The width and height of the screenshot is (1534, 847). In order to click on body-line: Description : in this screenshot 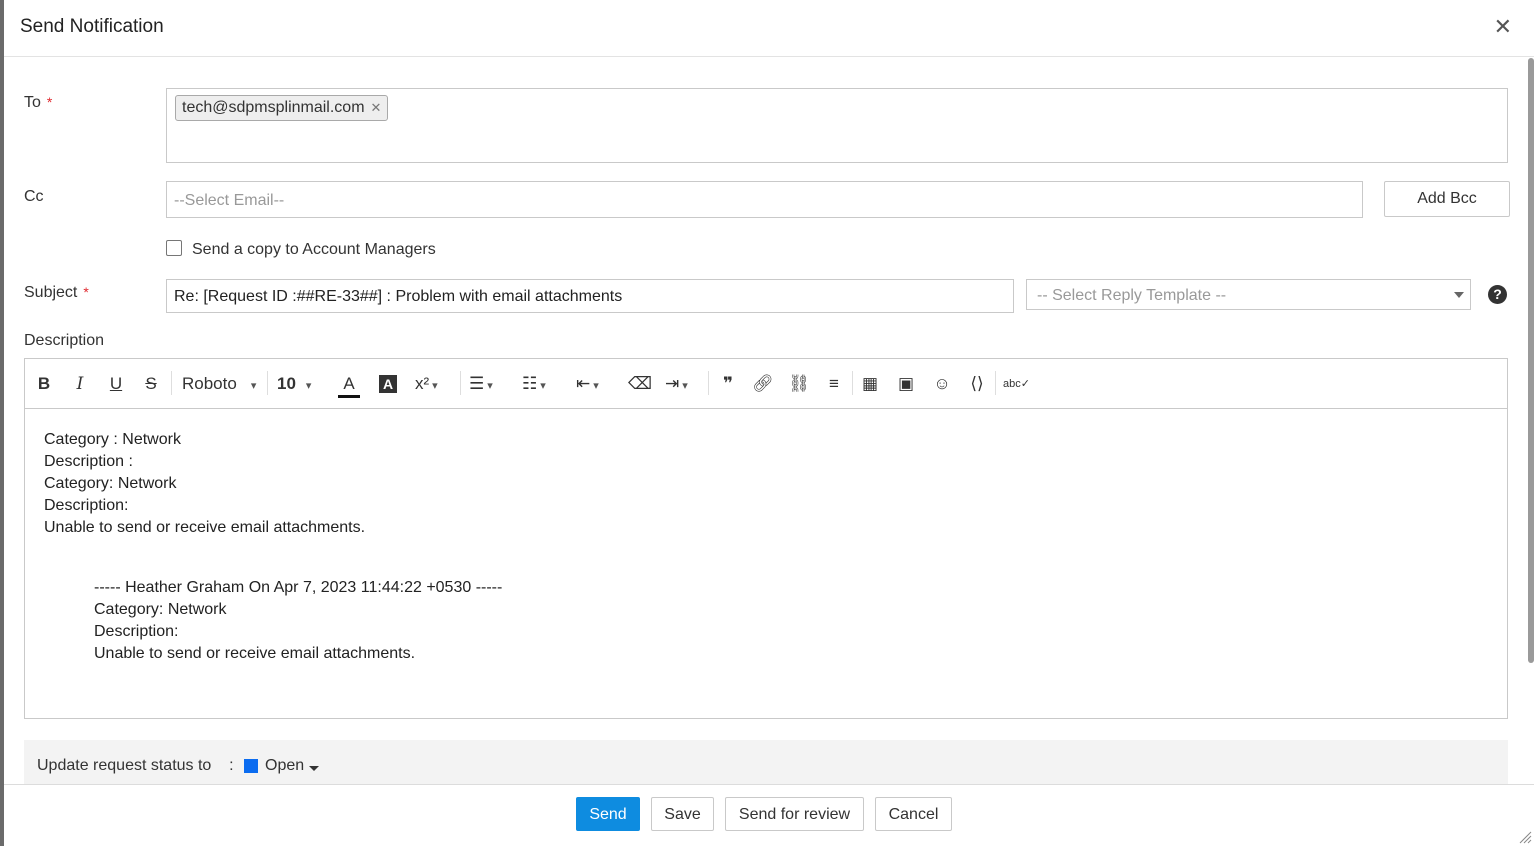, I will do `click(88, 461)`.